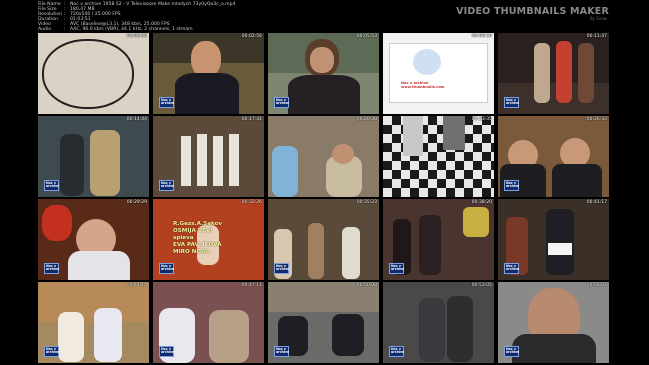  What do you see at coordinates (208, 322) in the screenshot?
I see `thumbnail-tile-17: Noc v archive 00:47:11` at bounding box center [208, 322].